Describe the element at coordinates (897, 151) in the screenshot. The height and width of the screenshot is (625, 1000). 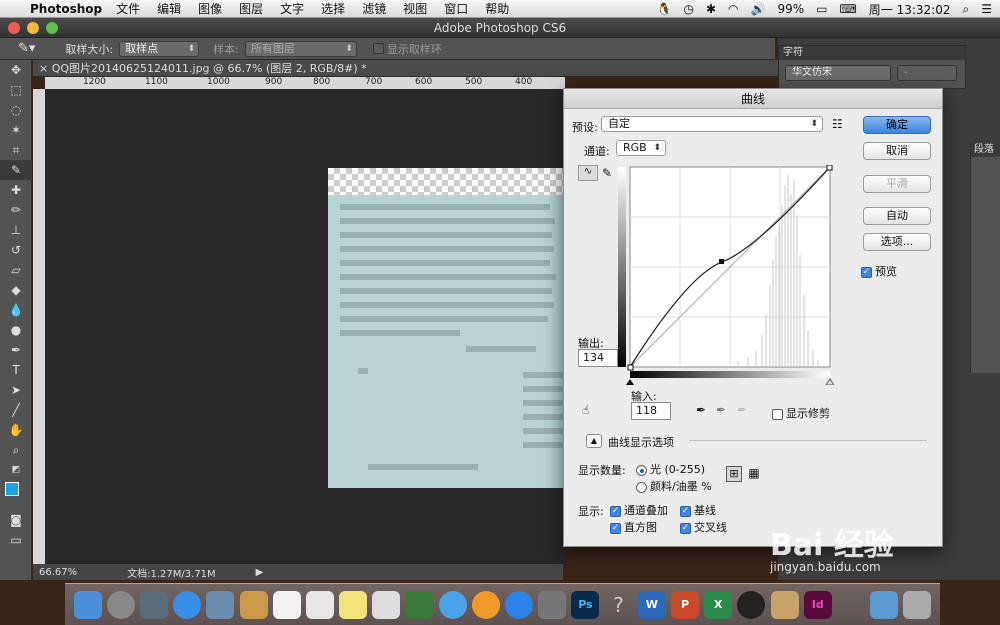
I see `cancel-button: 取消` at that location.